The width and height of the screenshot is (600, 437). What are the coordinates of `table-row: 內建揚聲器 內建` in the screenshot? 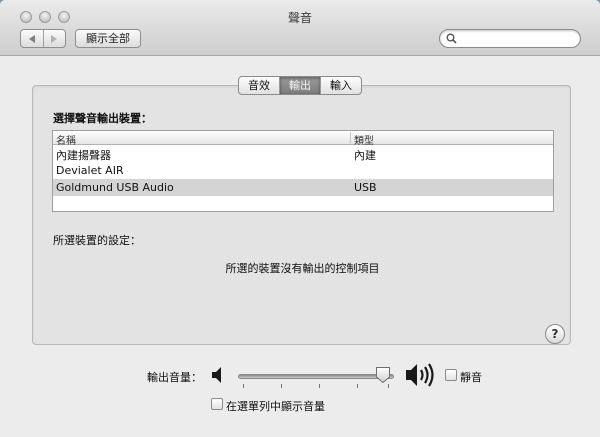 It's located at (303, 153).